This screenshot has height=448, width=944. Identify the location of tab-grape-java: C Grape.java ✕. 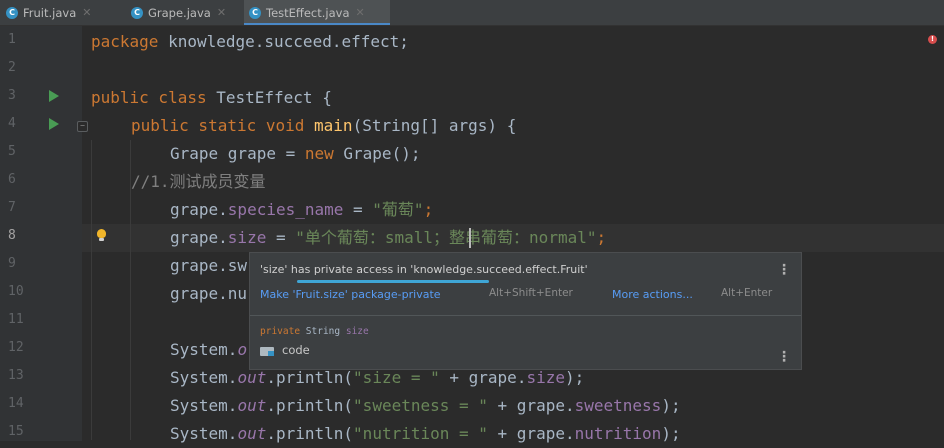
(185, 12).